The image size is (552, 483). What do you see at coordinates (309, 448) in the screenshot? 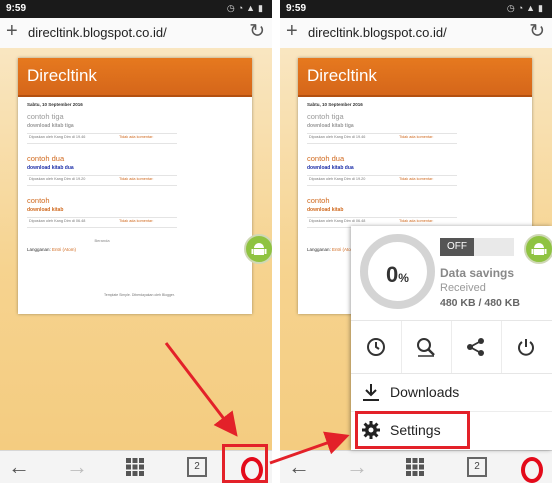
I see `arrow-to-settings` at bounding box center [309, 448].